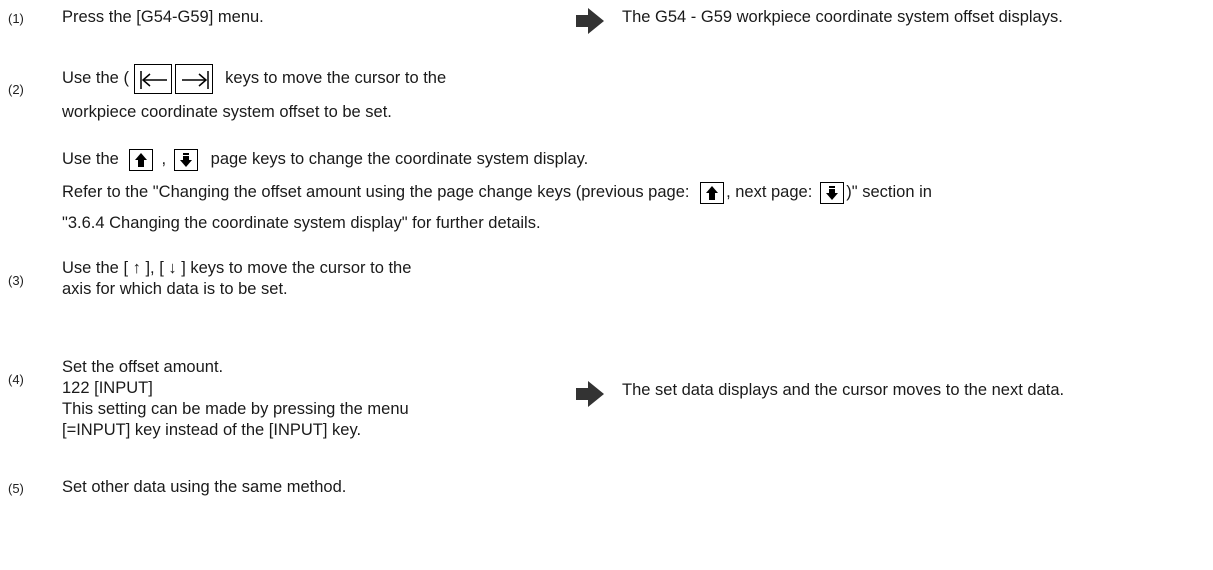  I want to click on tab-left-key-icon, so click(152, 79).